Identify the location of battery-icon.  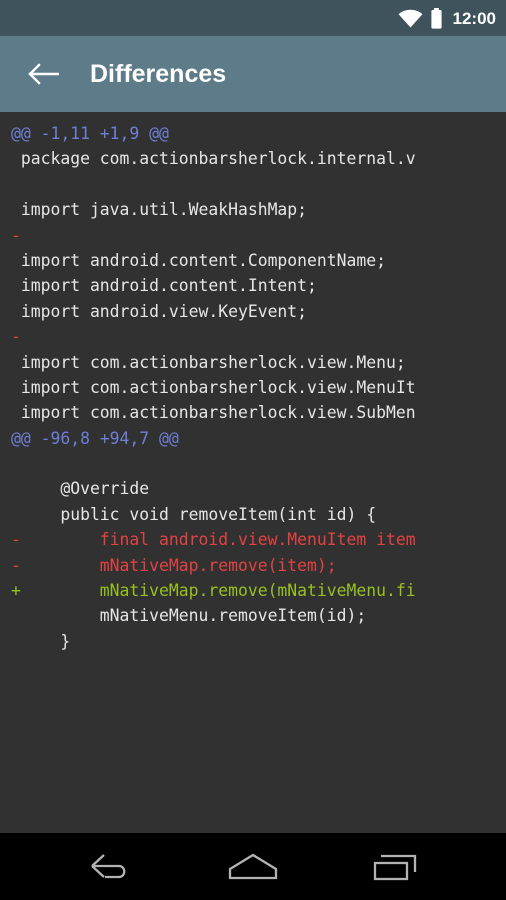
(436, 18).